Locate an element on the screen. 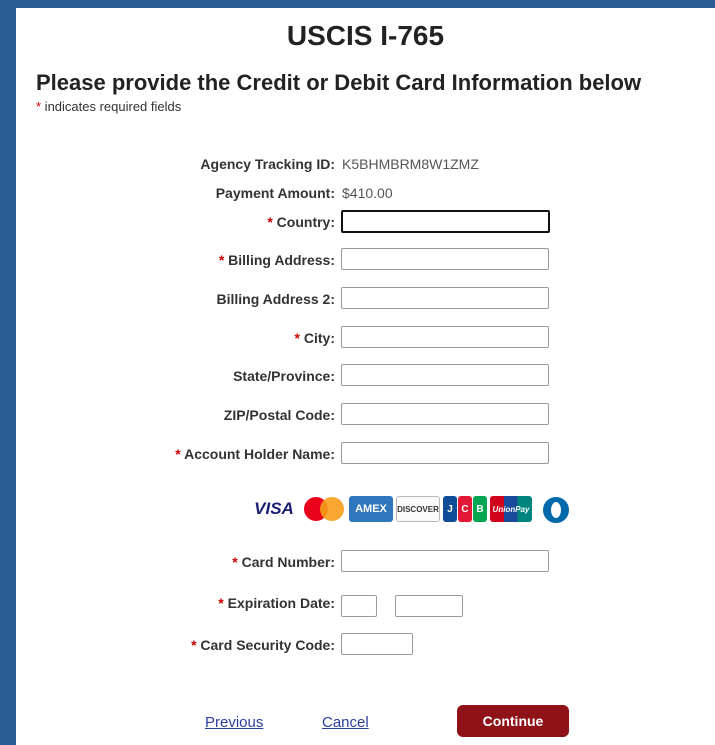  amex-logo: AMEX is located at coordinates (371, 509).